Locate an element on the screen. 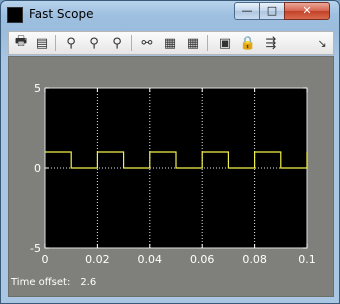 Image resolution: width=340 pixels, height=304 pixels. y-tick-label: 5 is located at coordinates (37, 88).